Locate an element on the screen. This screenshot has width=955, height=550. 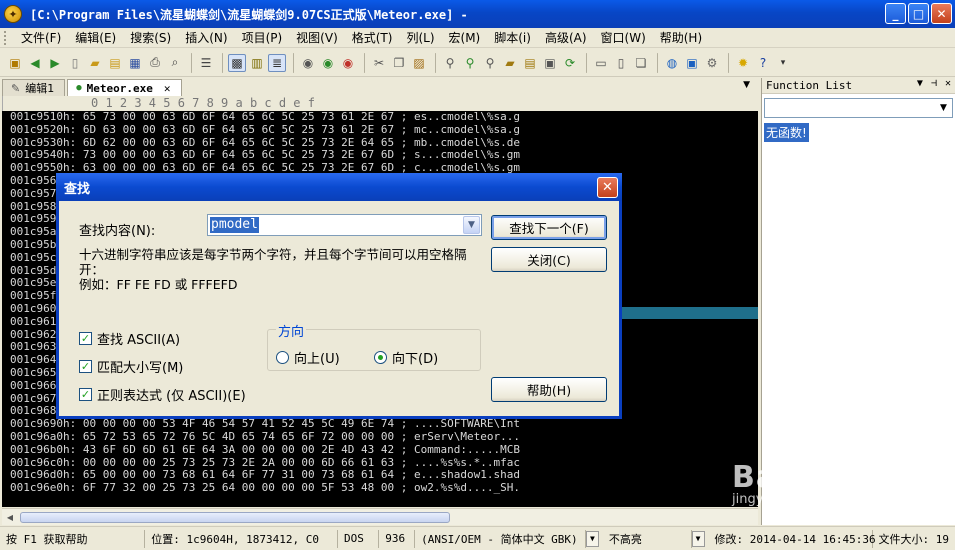
direction-down-radio: 向下(D) is located at coordinates (406, 357).